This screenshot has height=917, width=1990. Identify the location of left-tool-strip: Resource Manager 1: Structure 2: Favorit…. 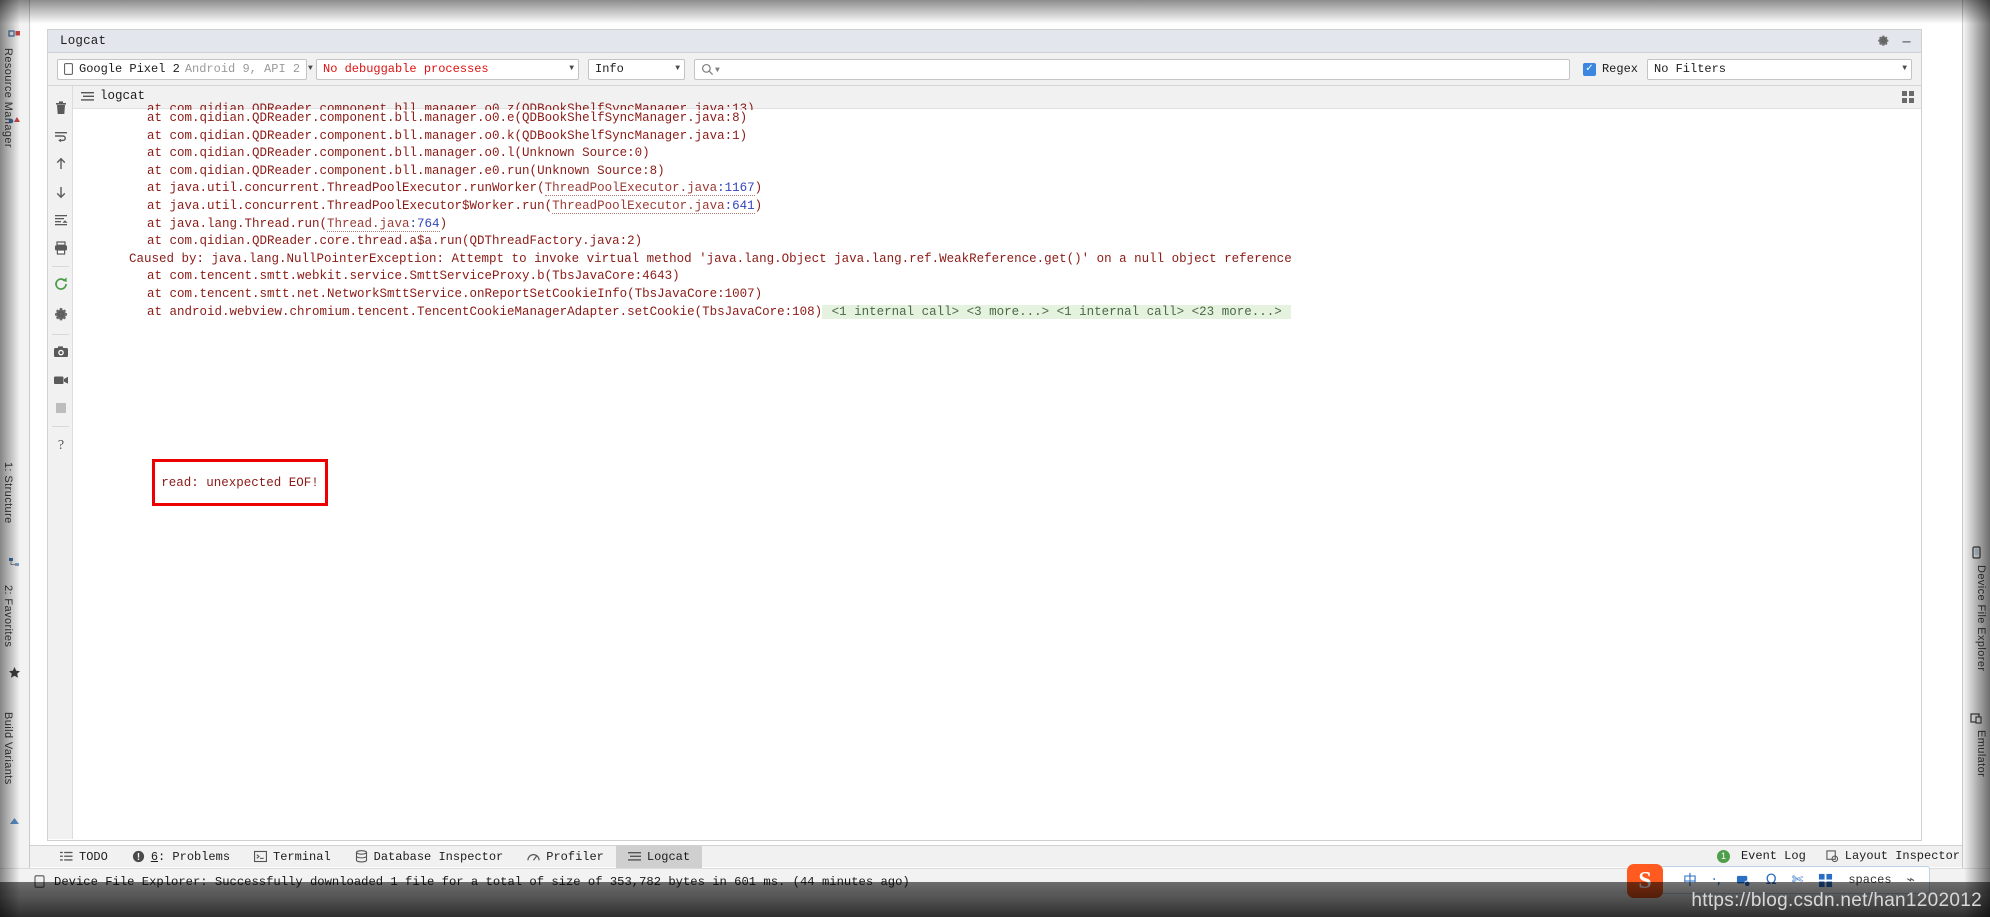
(15, 442).